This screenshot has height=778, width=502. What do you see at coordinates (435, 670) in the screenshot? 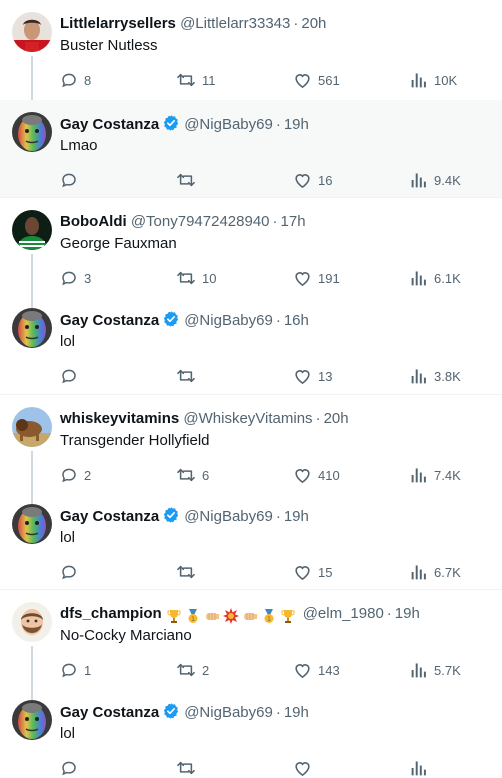
I see `views-button: 5.7K` at bounding box center [435, 670].